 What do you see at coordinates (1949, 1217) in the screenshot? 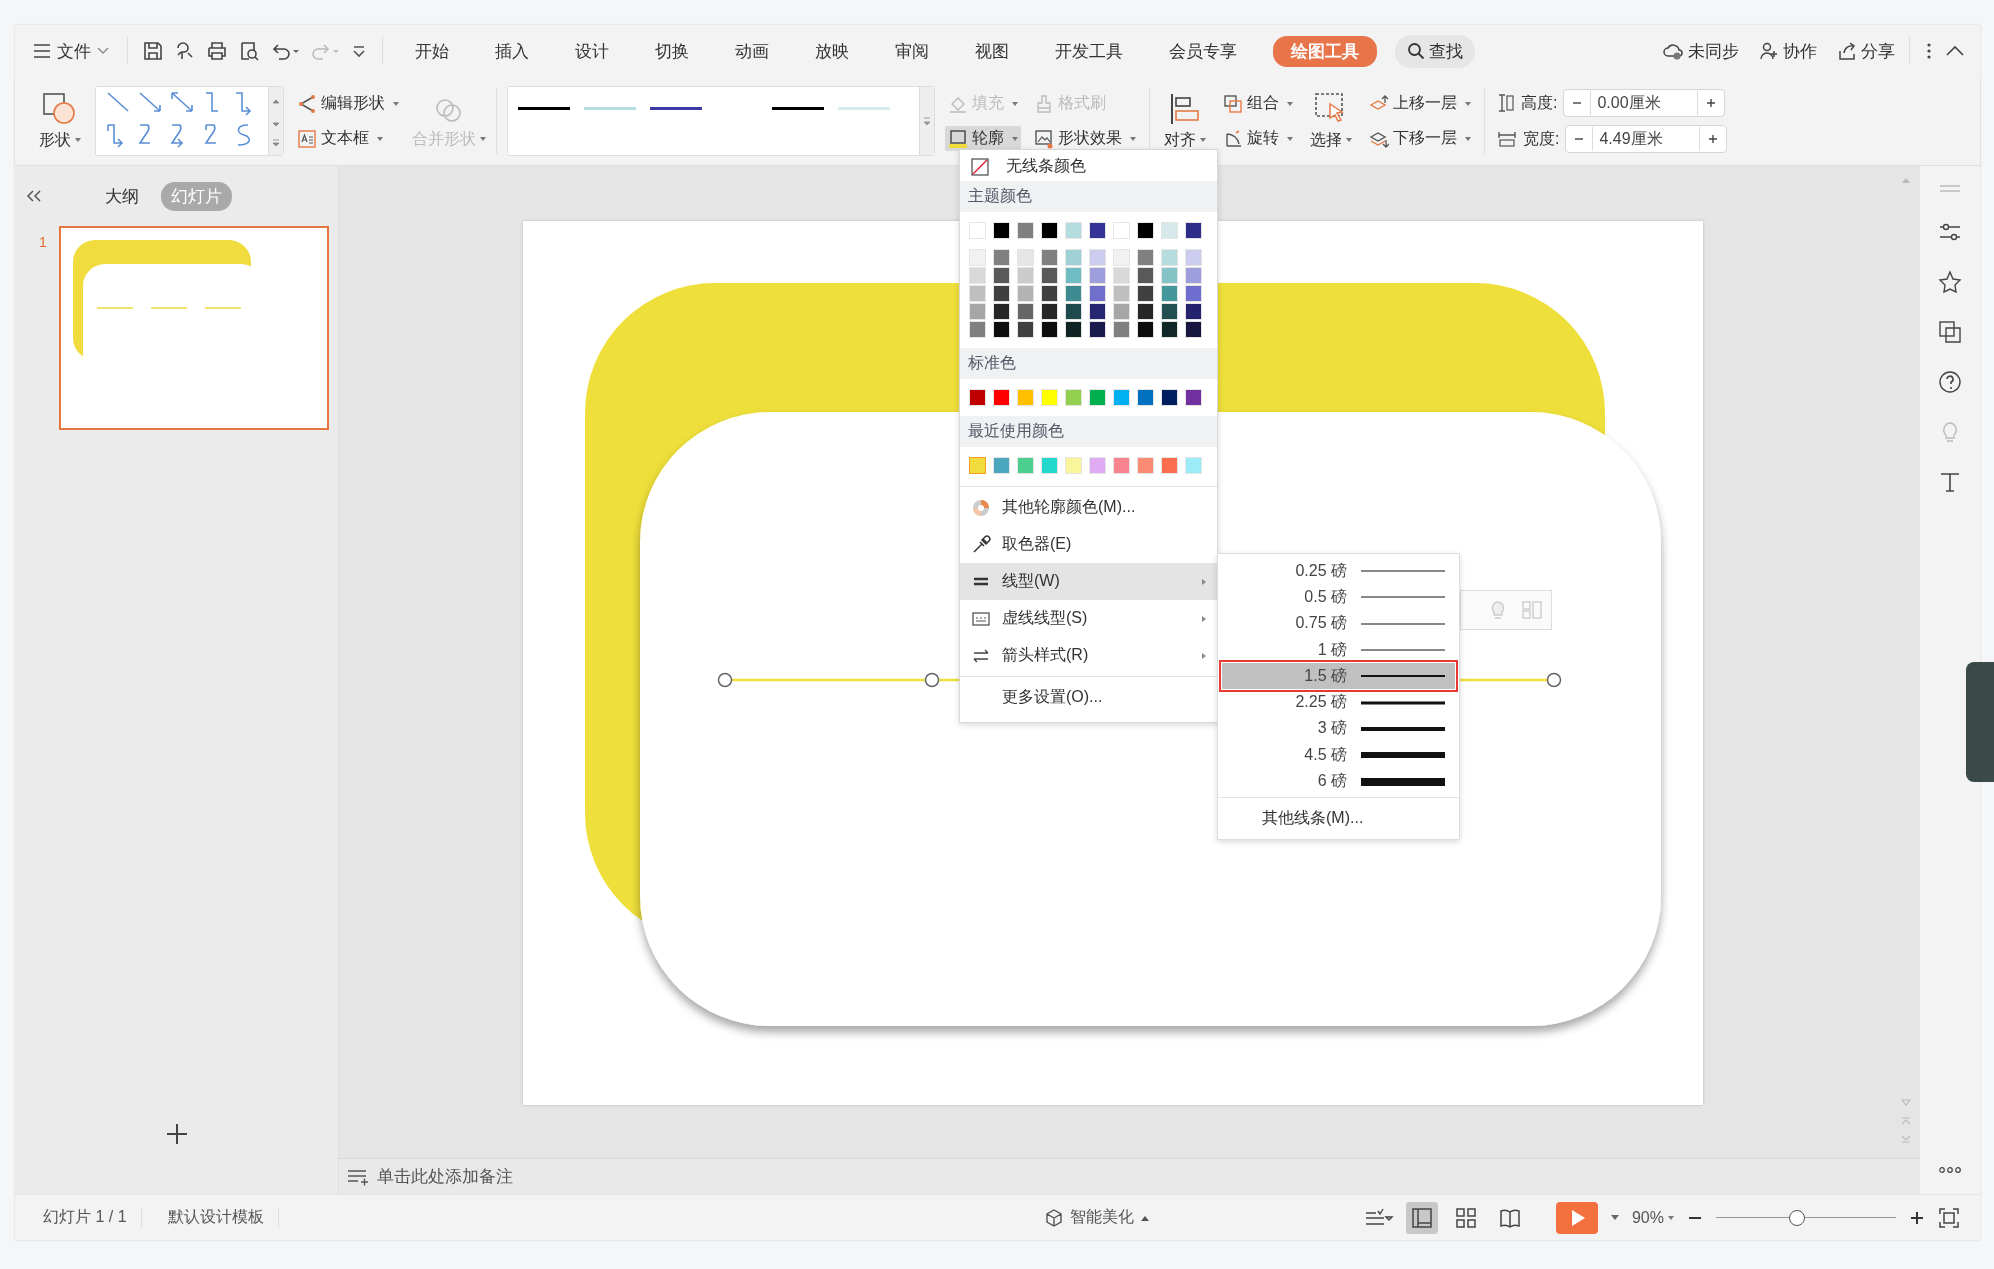
I see `fit-window-icon` at bounding box center [1949, 1217].